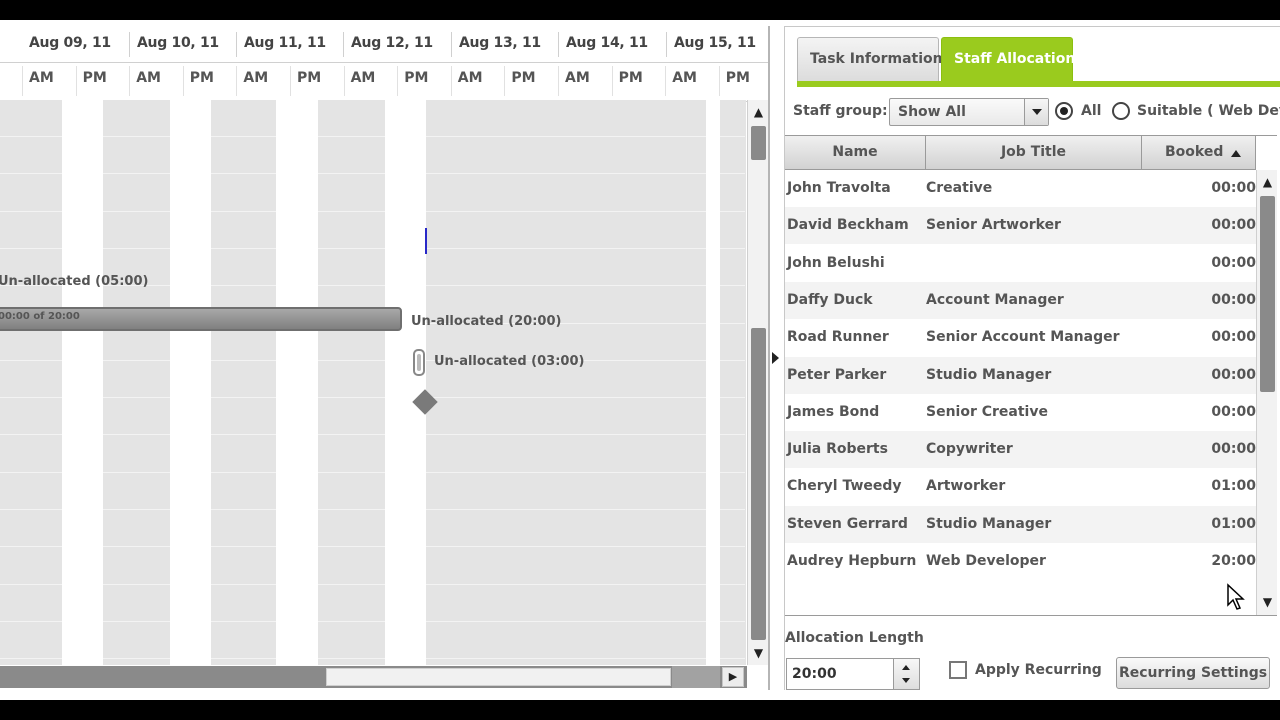 The width and height of the screenshot is (1280, 720). I want to click on chevron-down-icon, so click(1037, 112).